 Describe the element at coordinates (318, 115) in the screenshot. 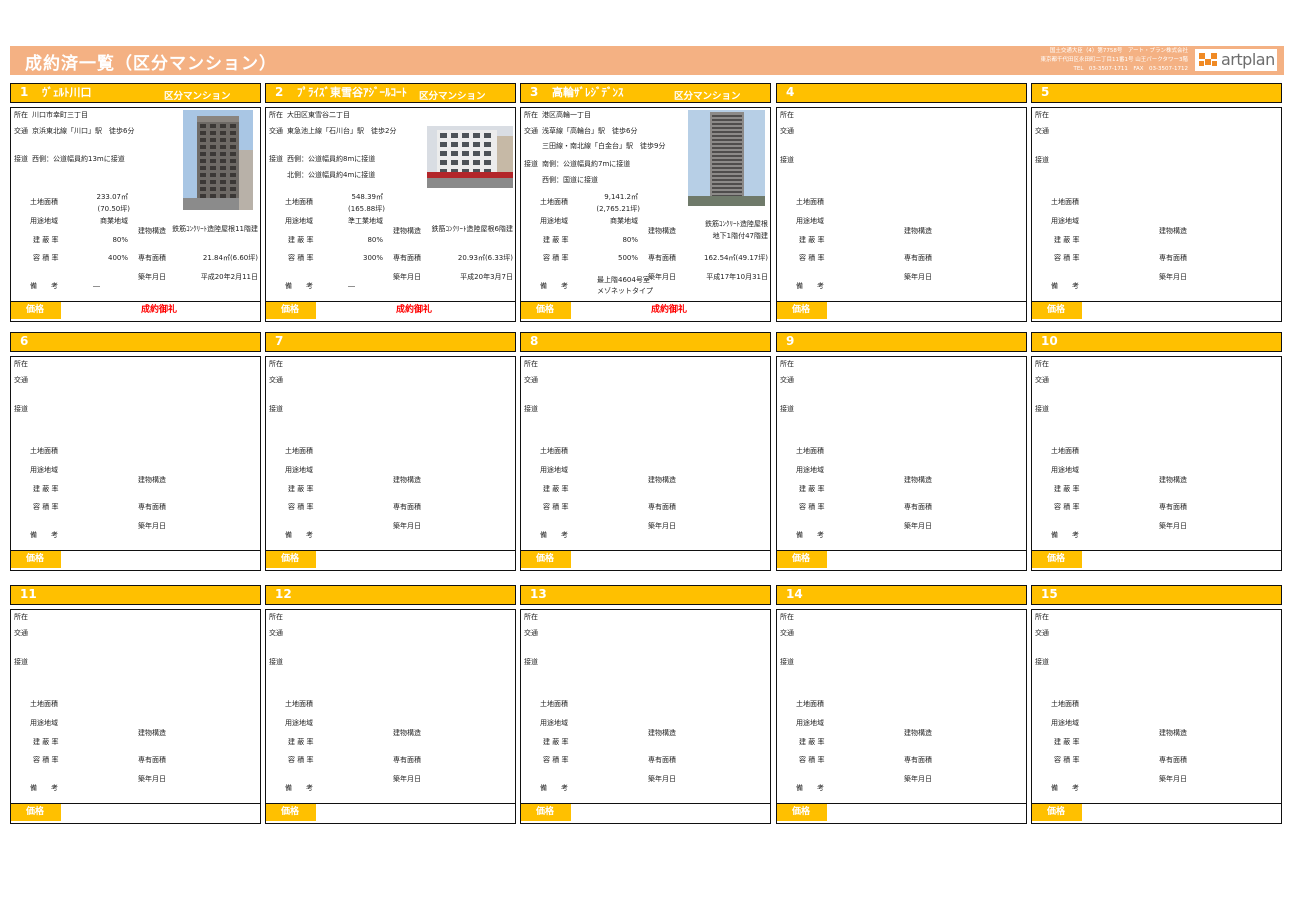

I see `value-shozai: 大田区東雪谷二丁目` at that location.